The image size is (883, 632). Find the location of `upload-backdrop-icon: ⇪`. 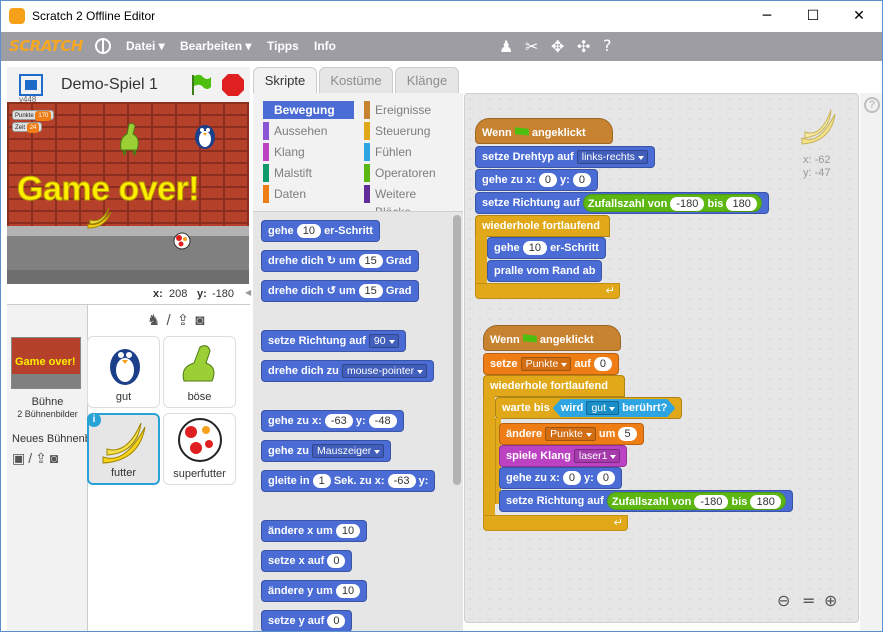

upload-backdrop-icon: ⇪ is located at coordinates (42, 458).